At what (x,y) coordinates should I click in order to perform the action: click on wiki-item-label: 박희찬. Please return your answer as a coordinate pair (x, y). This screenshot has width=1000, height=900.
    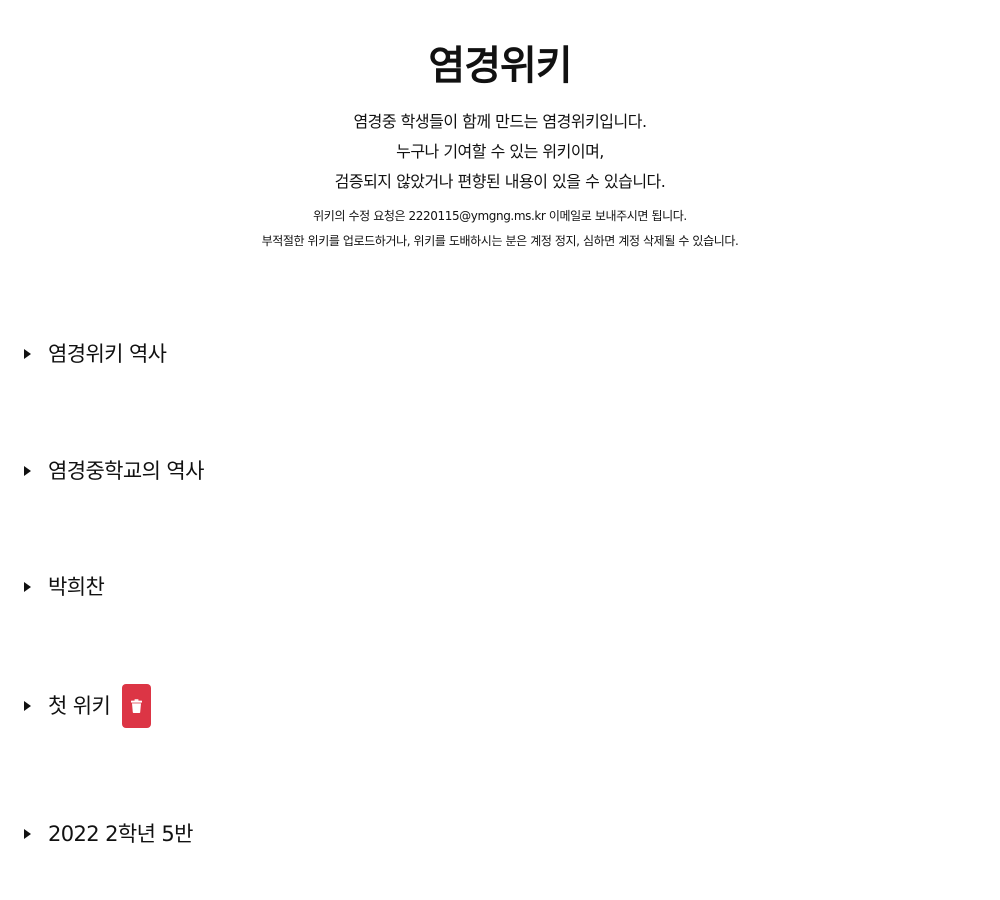
    Looking at the image, I should click on (76, 587).